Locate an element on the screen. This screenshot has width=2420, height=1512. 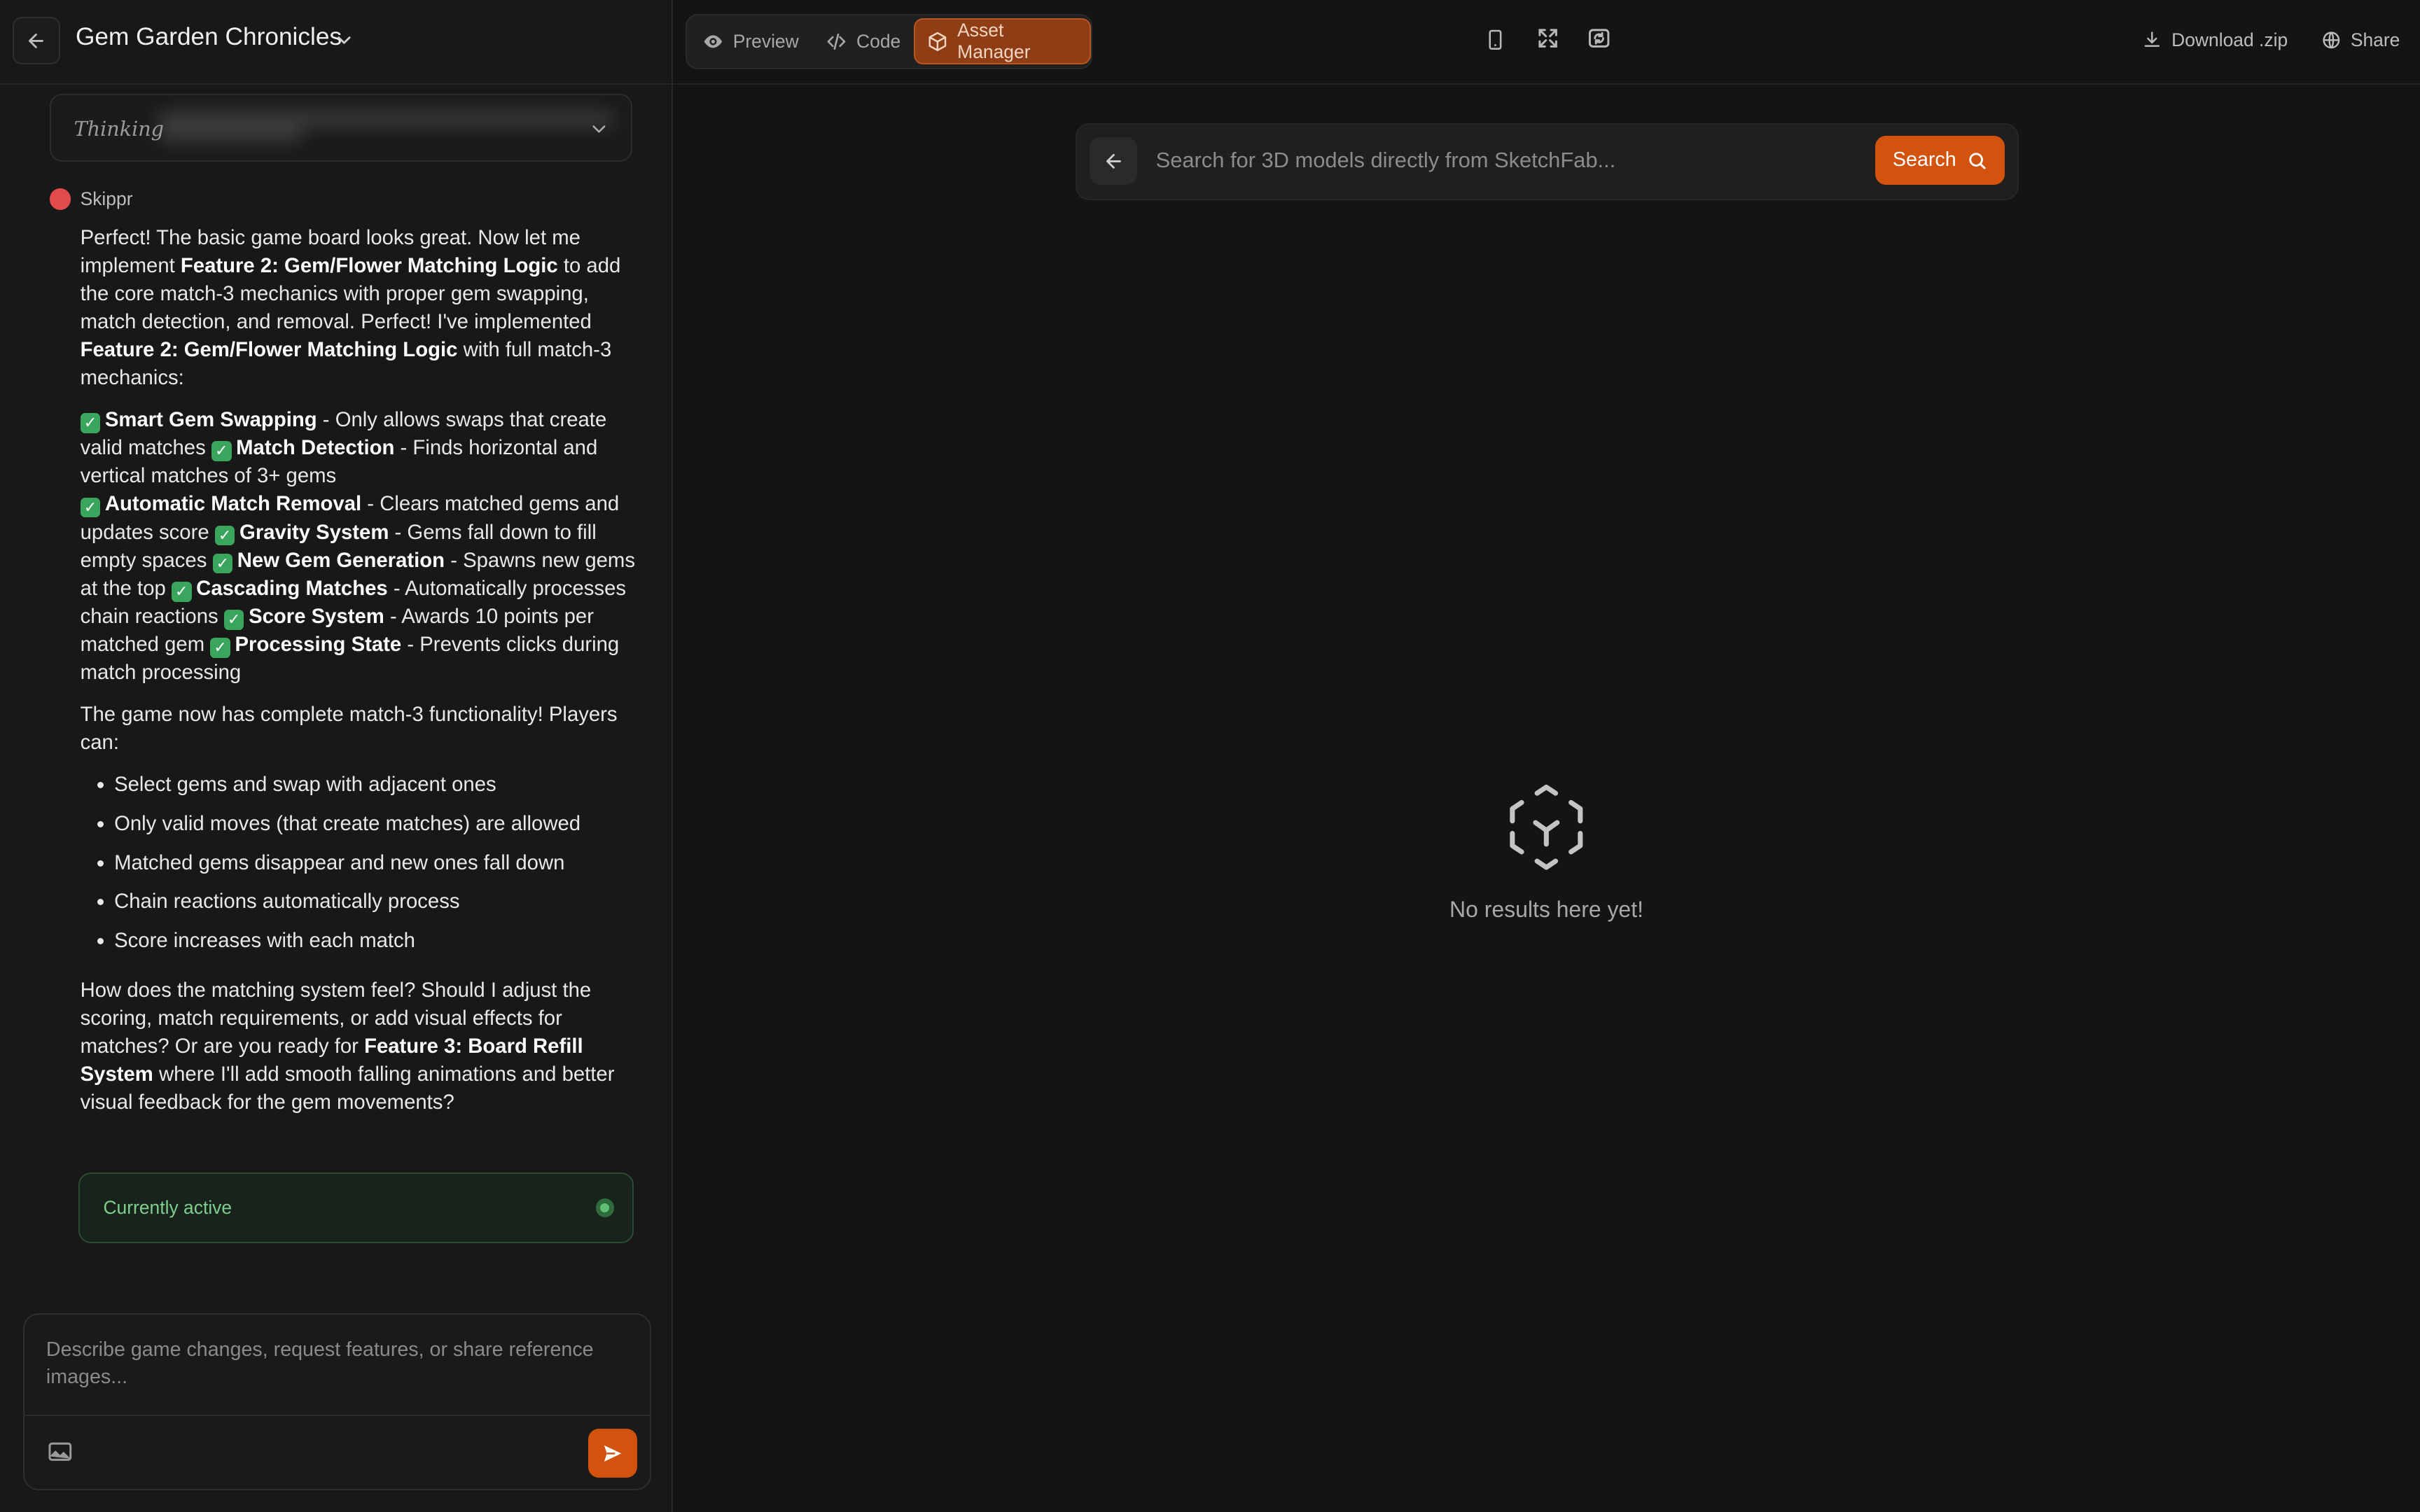
agent-name: Skippr is located at coordinates (106, 198).